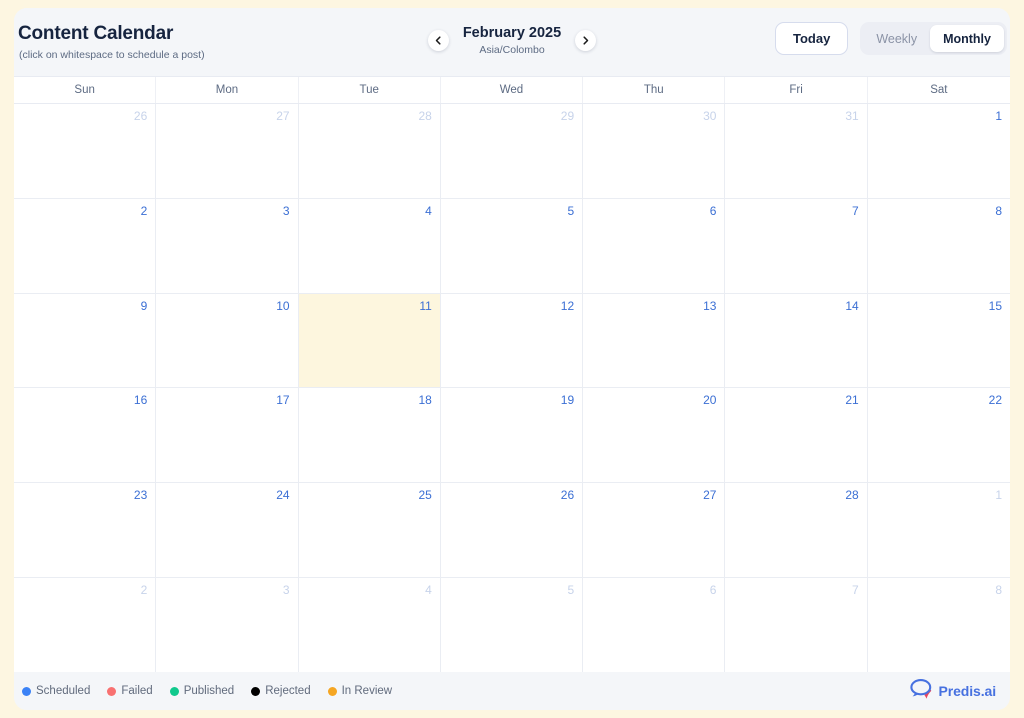  What do you see at coordinates (369, 340) in the screenshot?
I see `calendar-day-cell: 11` at bounding box center [369, 340].